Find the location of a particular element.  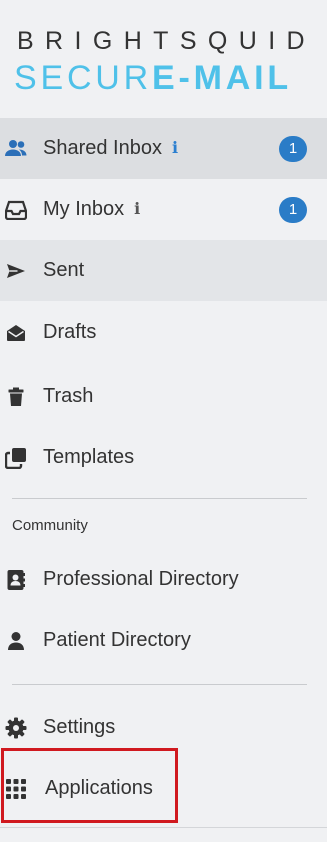

nav-item-shared-inbox: Shared Inbox i 1 is located at coordinates (163, 148).